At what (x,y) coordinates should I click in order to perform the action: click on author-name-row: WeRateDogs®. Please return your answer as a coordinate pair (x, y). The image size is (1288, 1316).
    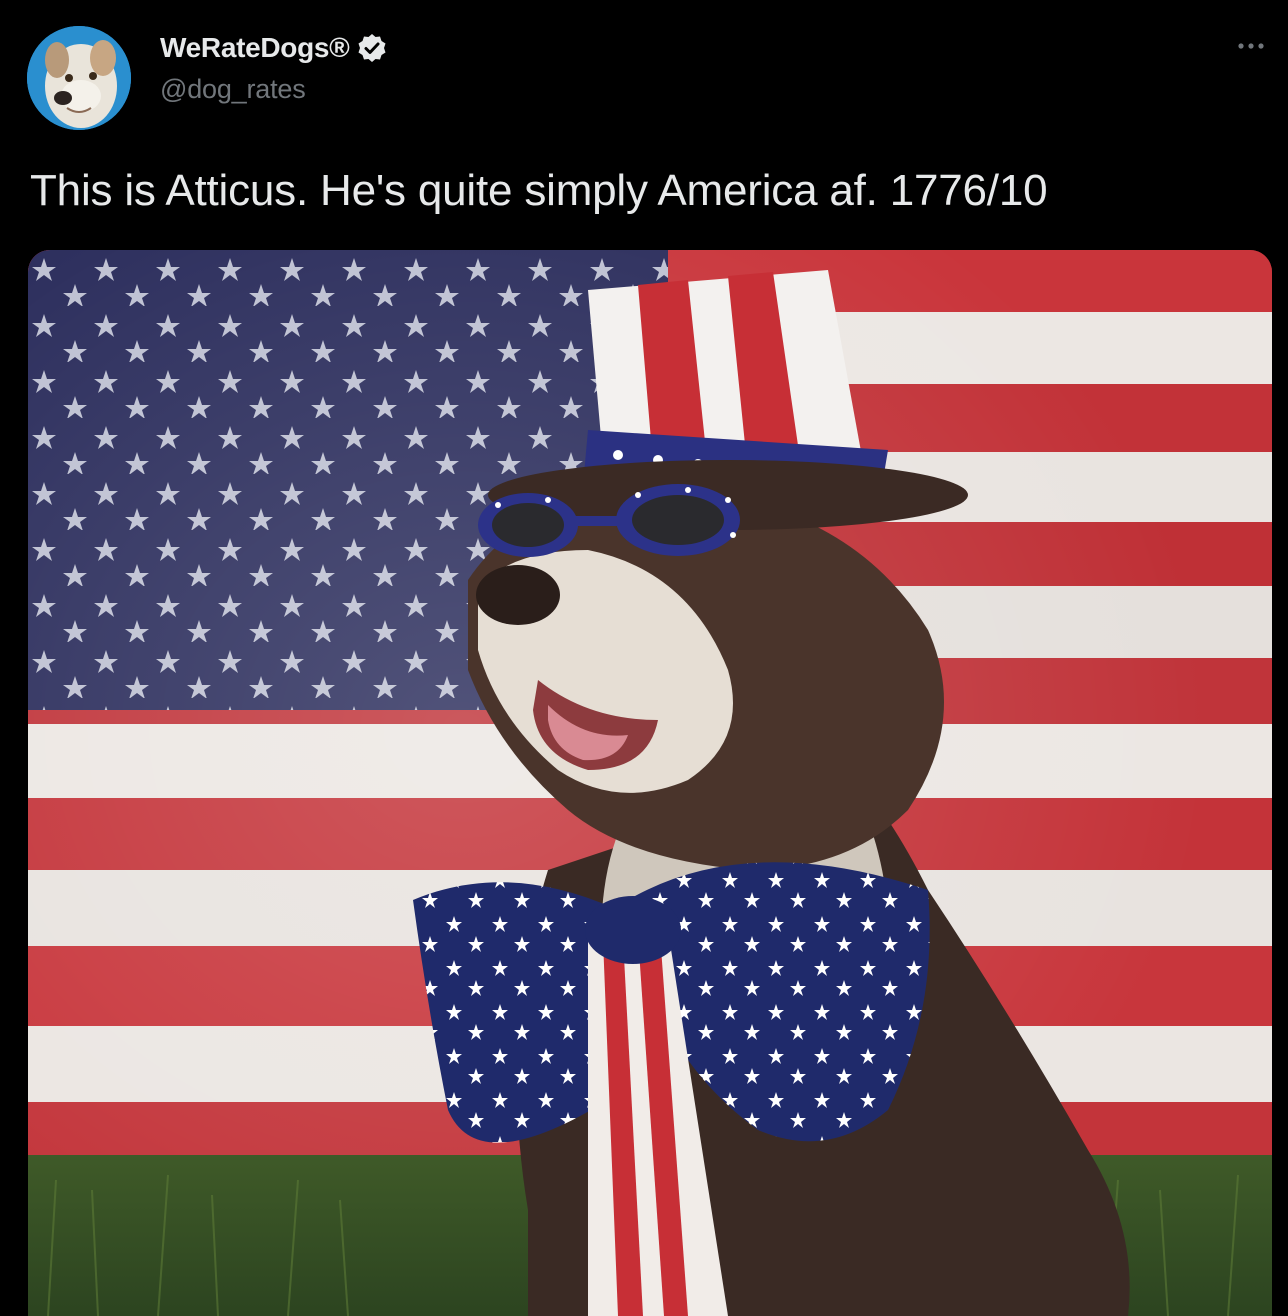
    Looking at the image, I should click on (274, 48).